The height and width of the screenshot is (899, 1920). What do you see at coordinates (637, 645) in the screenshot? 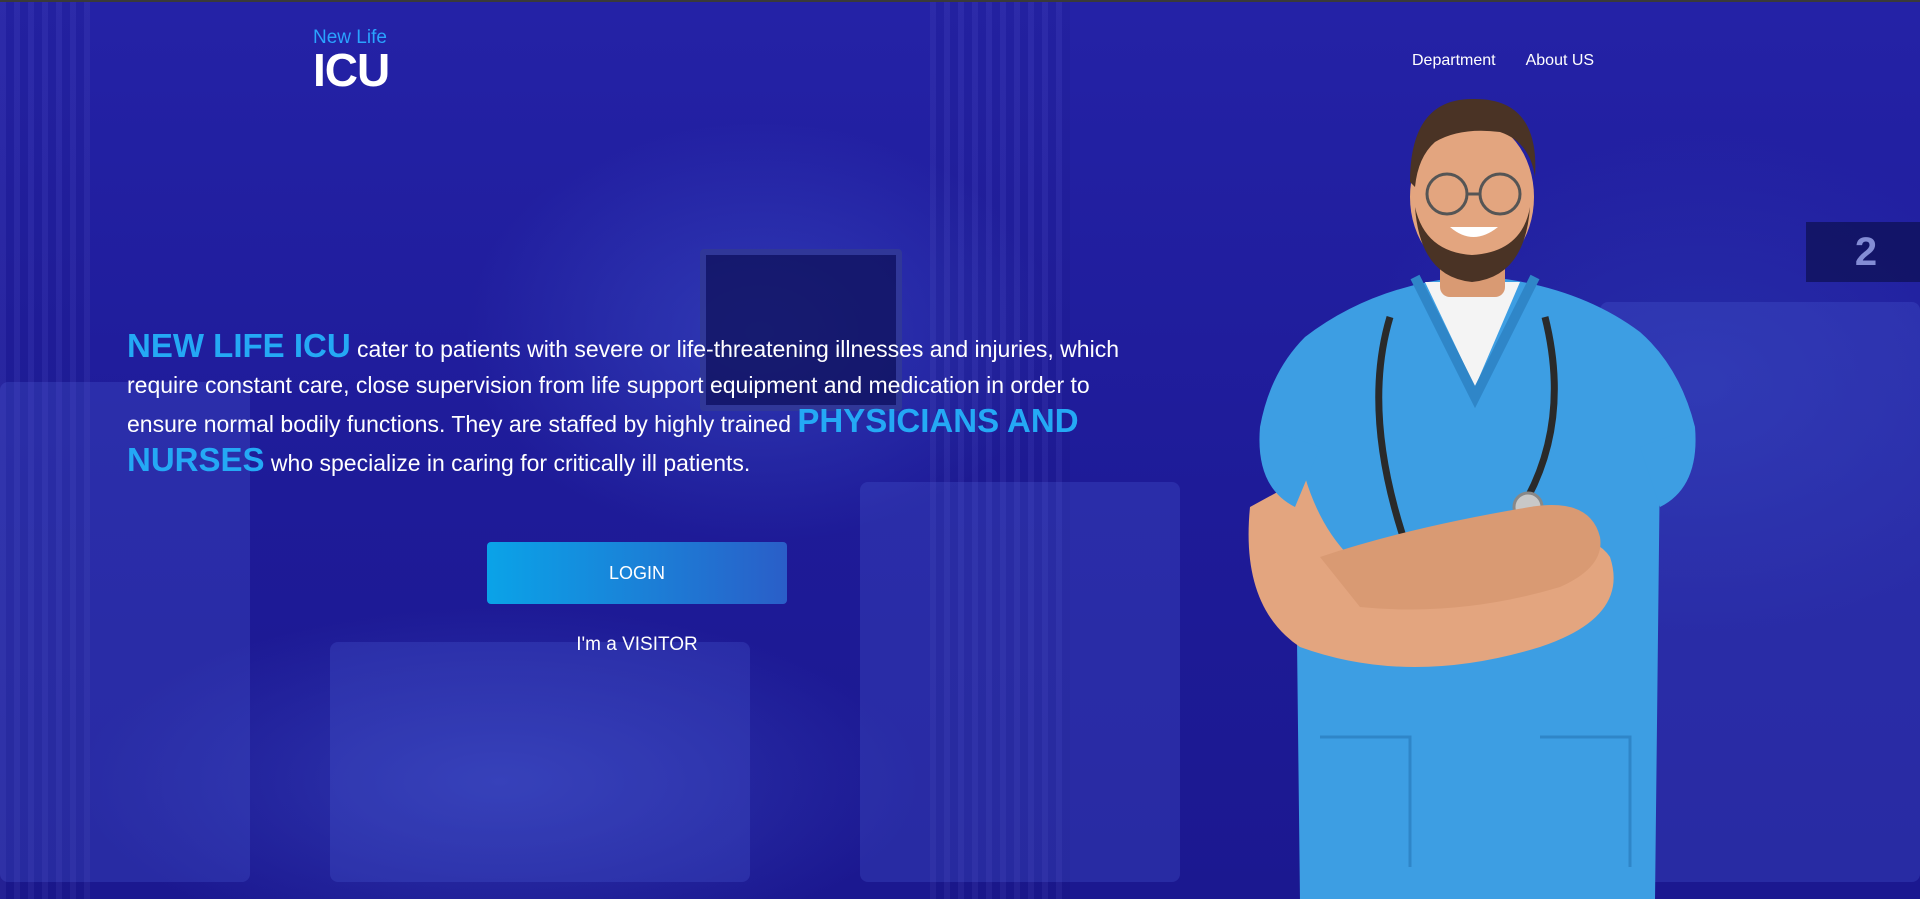
I see `visitor-link: I'm a VISITOR` at bounding box center [637, 645].